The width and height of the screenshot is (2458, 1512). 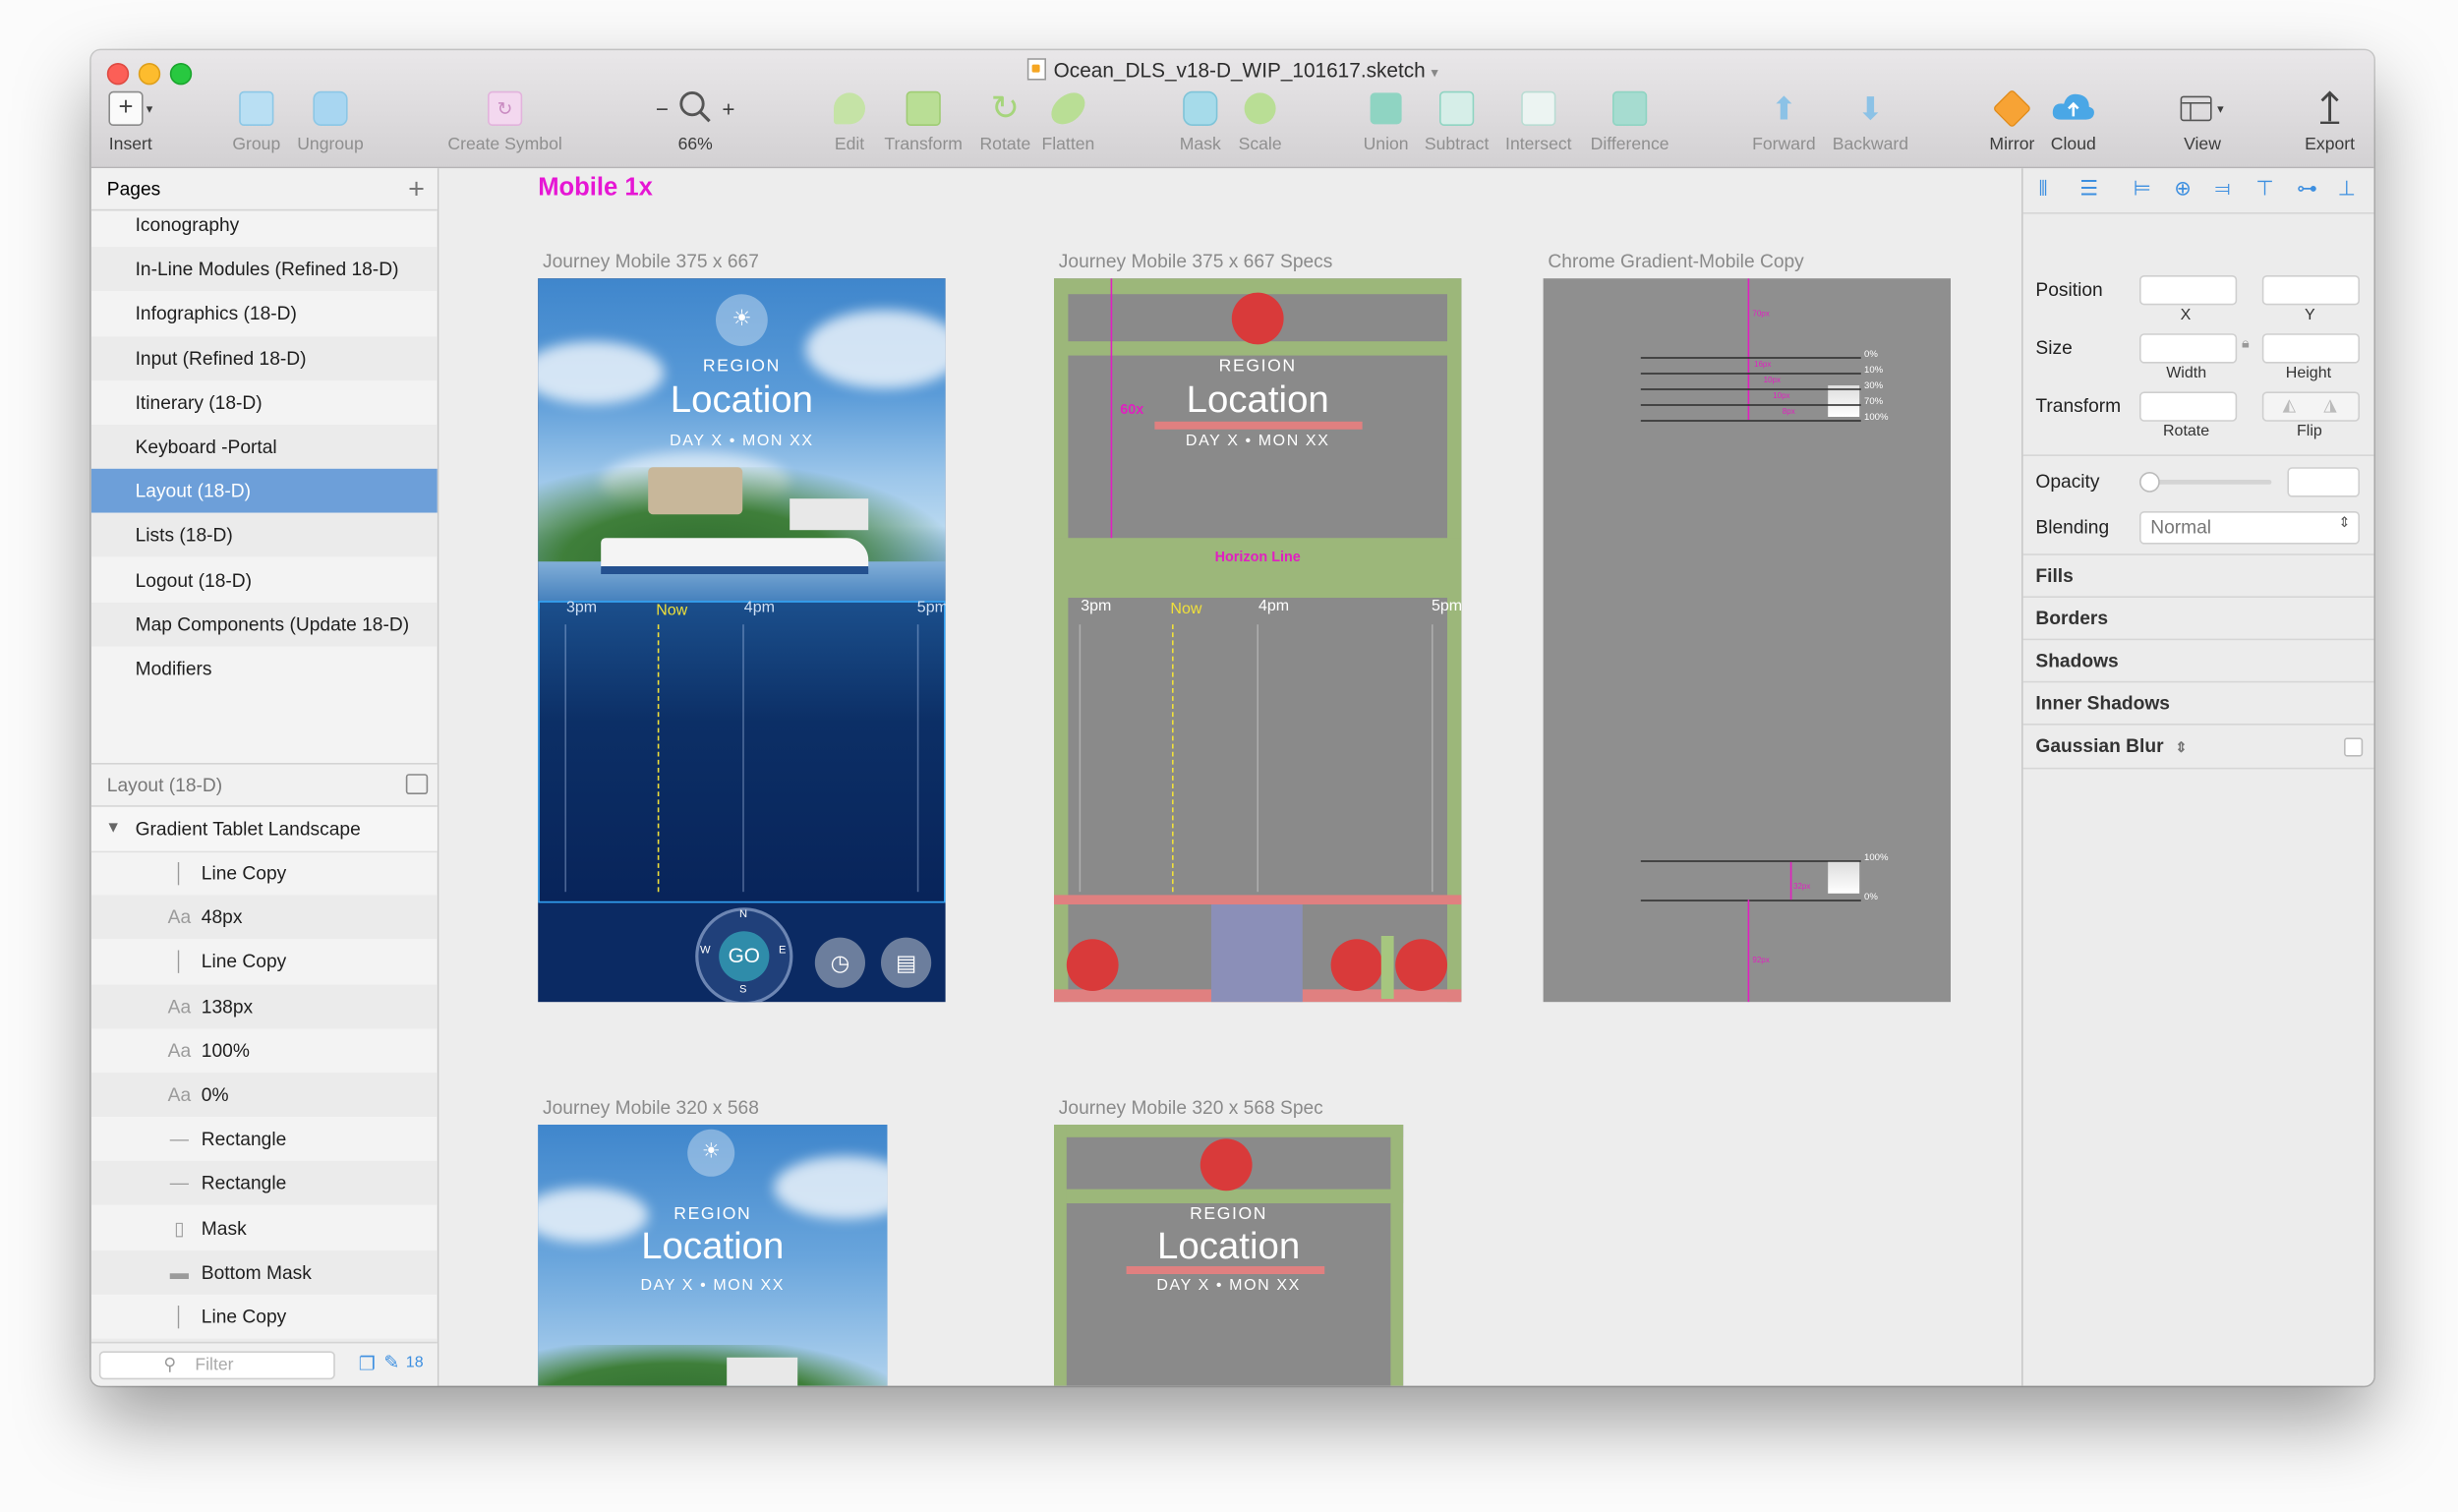 What do you see at coordinates (2310, 406) in the screenshot?
I see `flip-buttons: ◭ ◮` at bounding box center [2310, 406].